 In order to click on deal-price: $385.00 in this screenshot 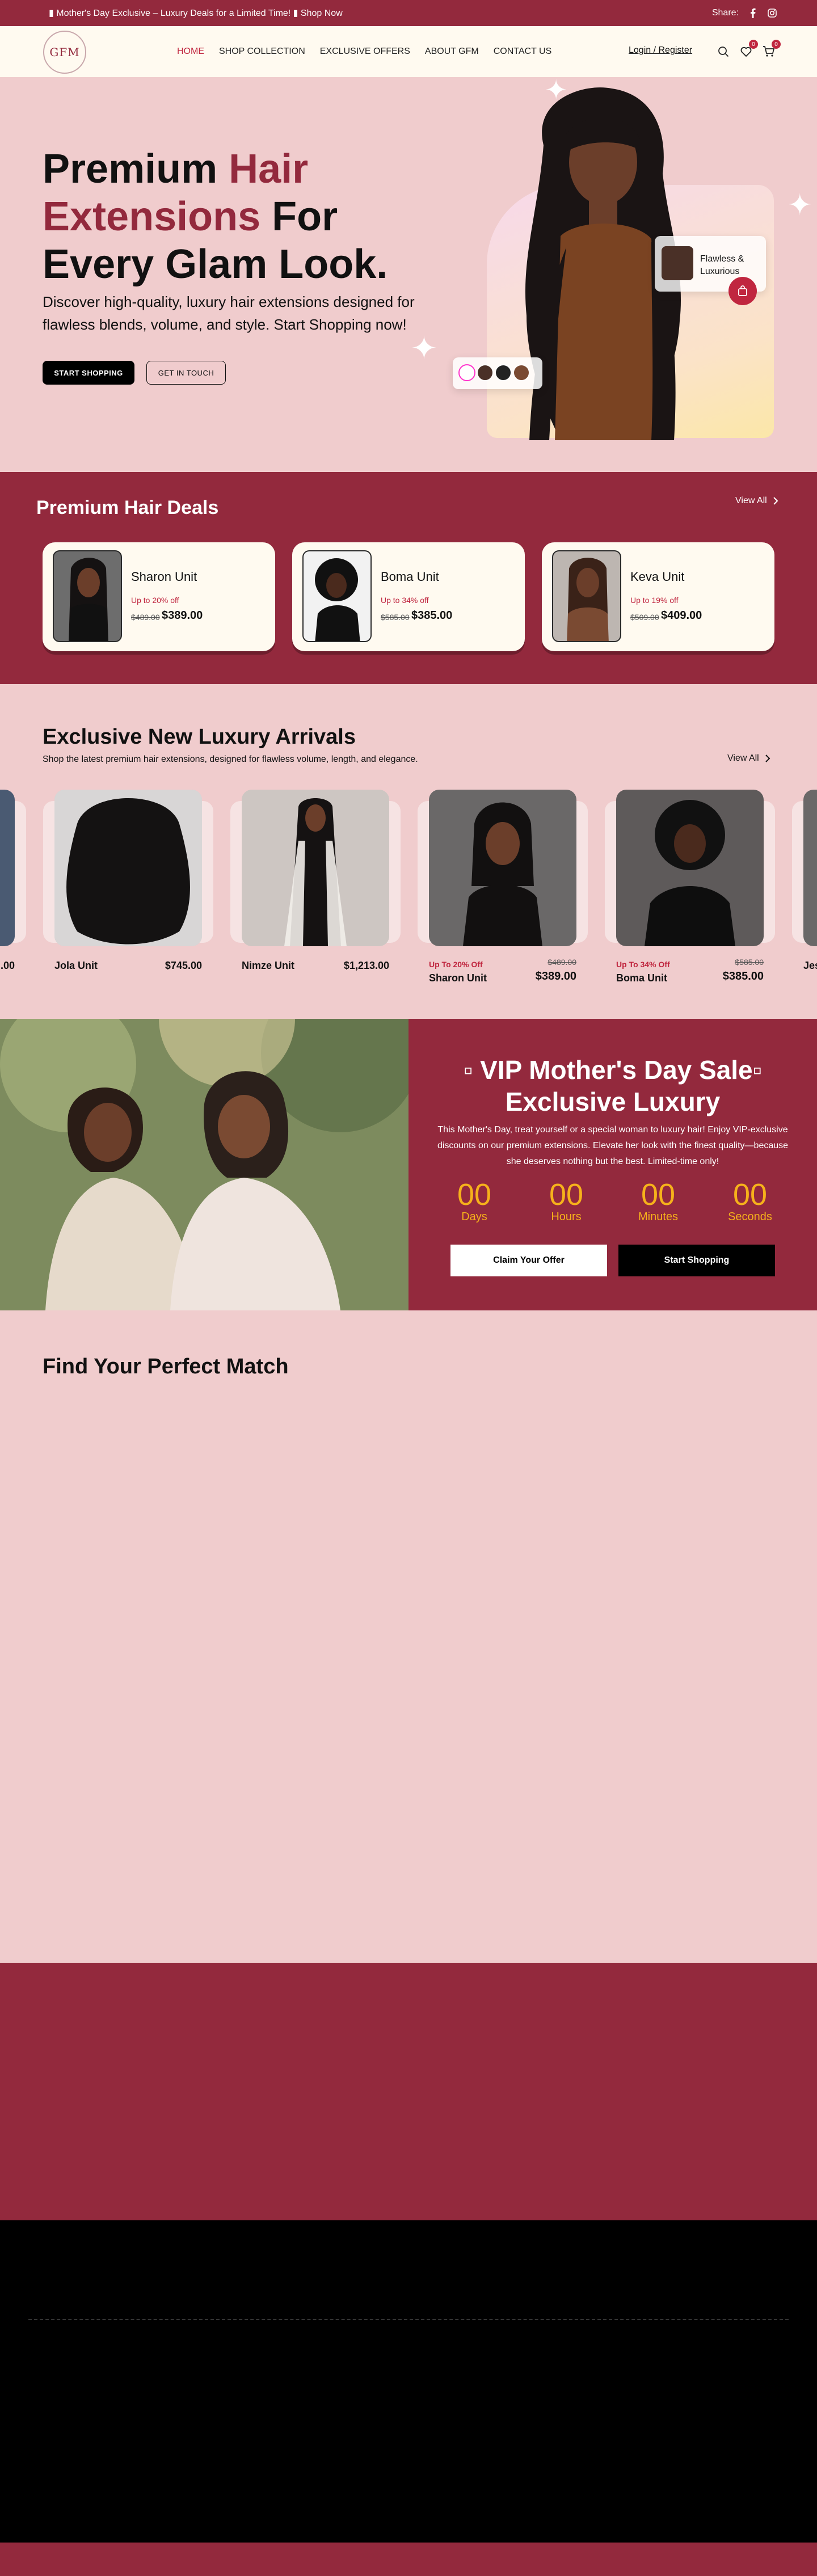, I will do `click(432, 615)`.